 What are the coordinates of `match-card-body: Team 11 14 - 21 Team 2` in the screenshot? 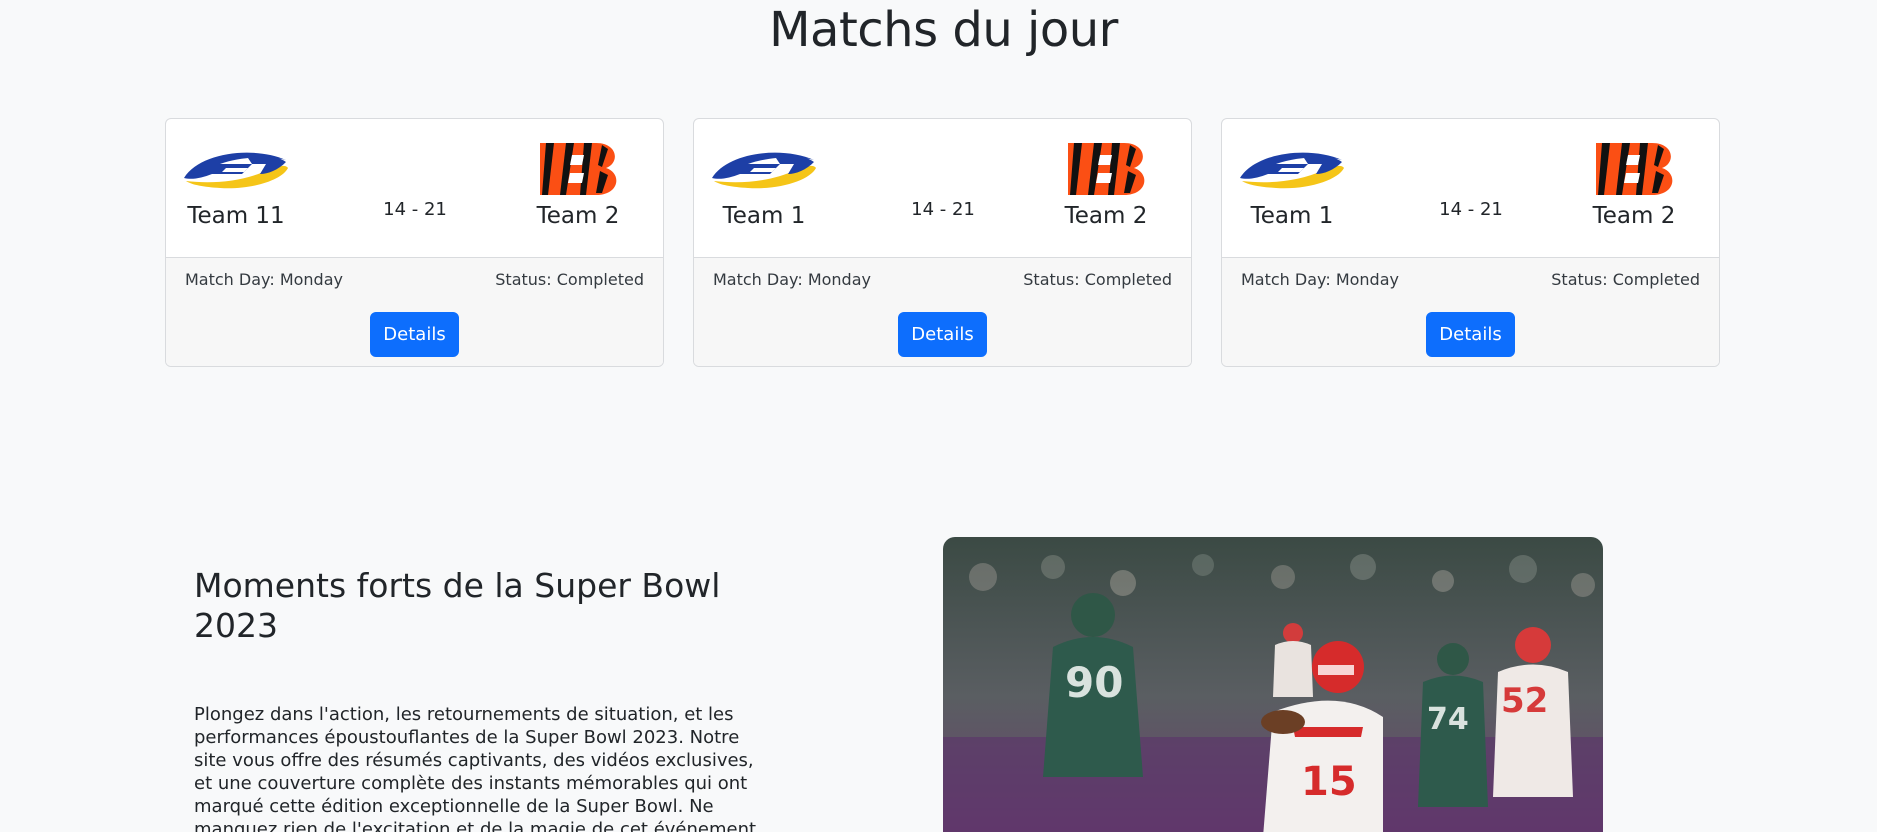 It's located at (414, 188).